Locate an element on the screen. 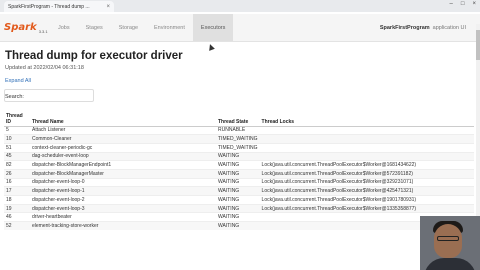 The image size is (480, 270). scrollbar-thumb is located at coordinates (478, 45).